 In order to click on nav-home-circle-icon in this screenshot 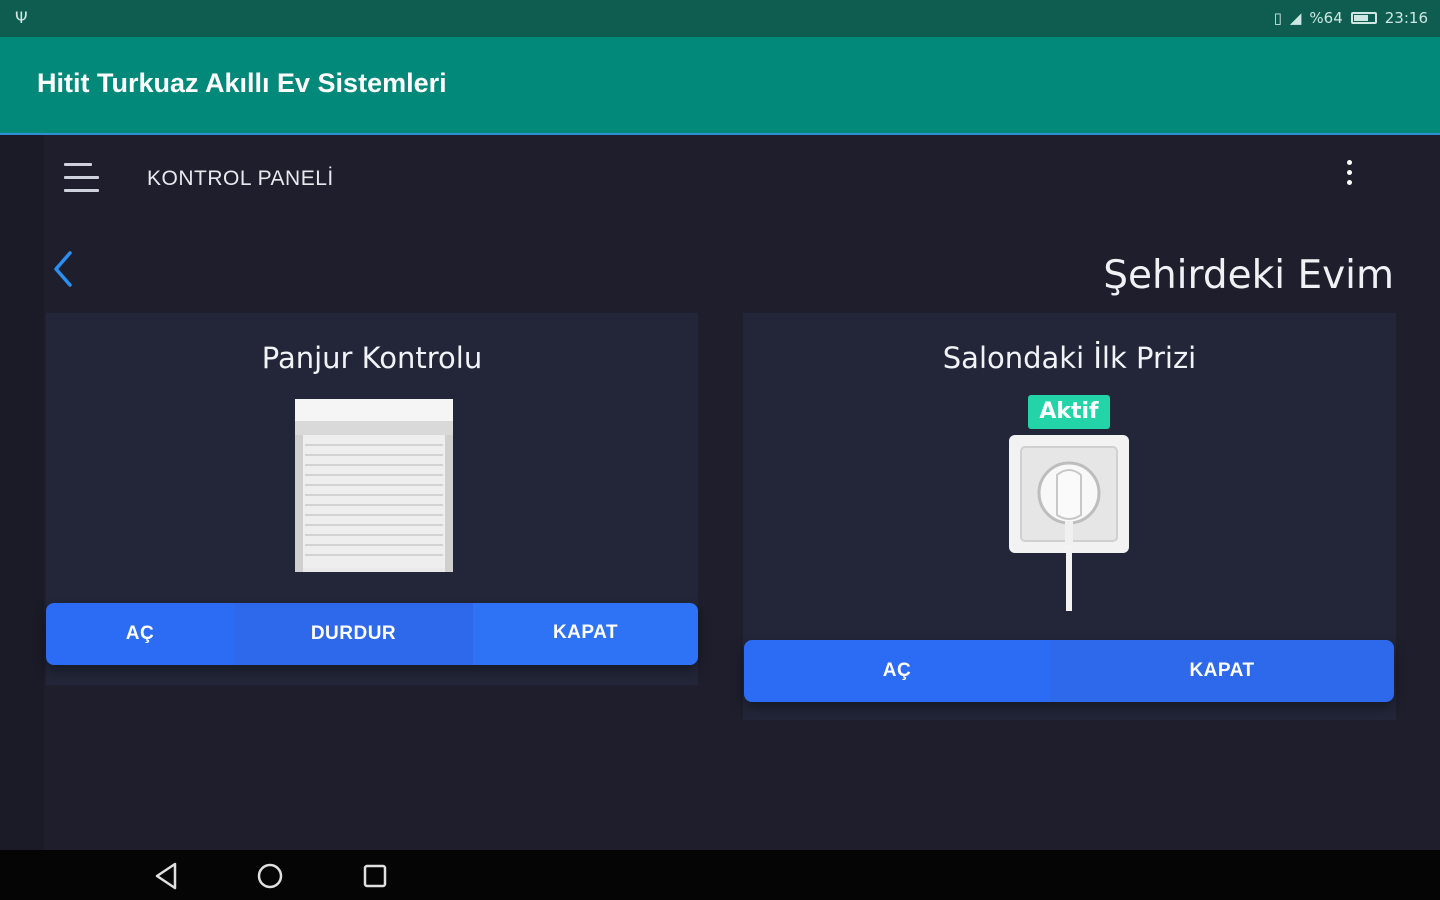, I will do `click(270, 876)`.